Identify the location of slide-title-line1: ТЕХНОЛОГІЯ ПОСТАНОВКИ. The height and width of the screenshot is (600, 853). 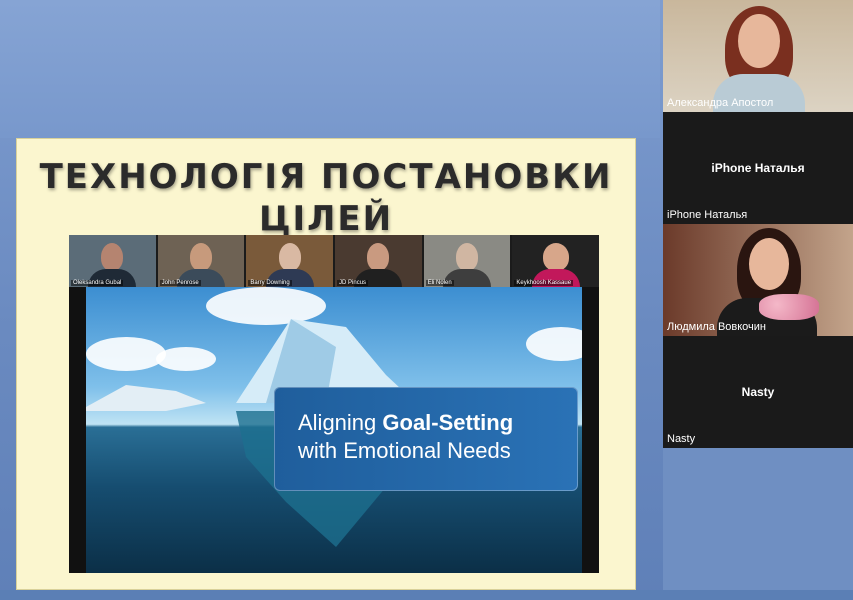
(326, 177).